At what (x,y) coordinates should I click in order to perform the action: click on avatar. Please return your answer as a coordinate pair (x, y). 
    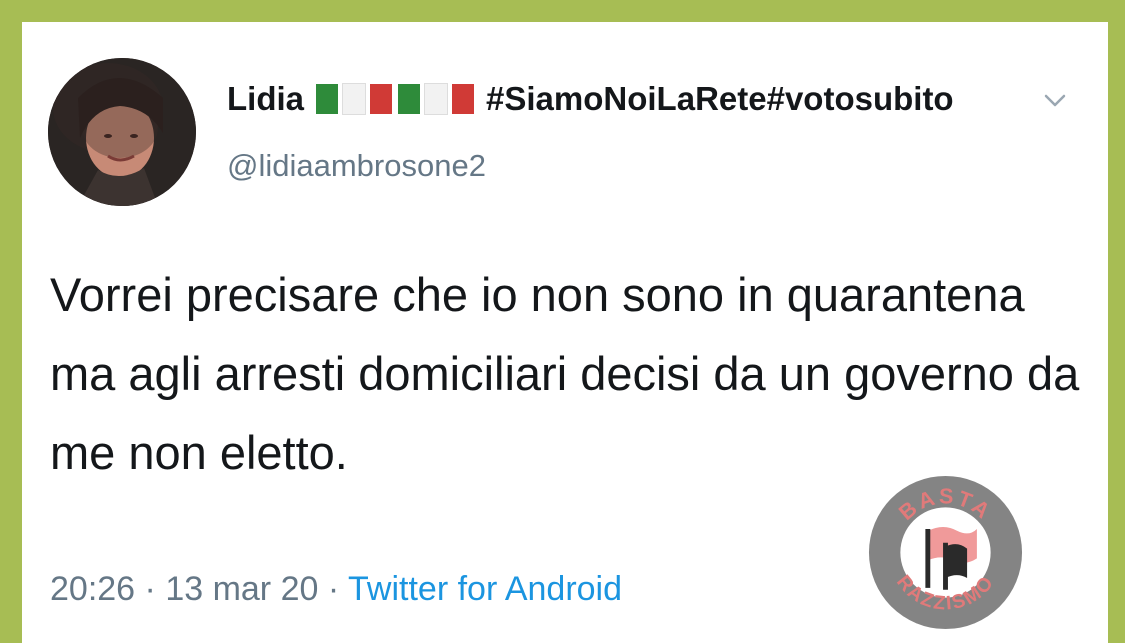
    Looking at the image, I should click on (122, 132).